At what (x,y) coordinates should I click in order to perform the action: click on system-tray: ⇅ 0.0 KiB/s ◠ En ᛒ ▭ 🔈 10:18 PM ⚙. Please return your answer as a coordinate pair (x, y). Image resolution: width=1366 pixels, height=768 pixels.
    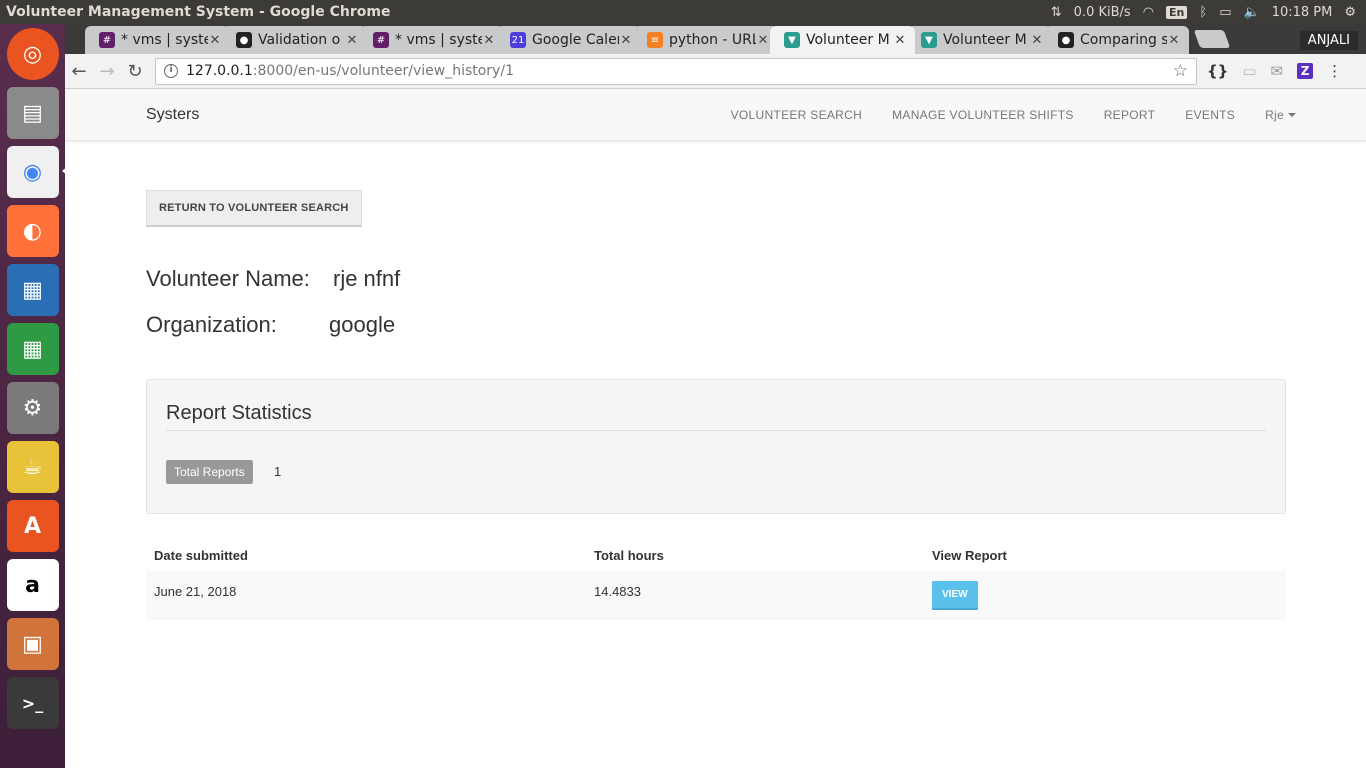
    Looking at the image, I should click on (1208, 12).